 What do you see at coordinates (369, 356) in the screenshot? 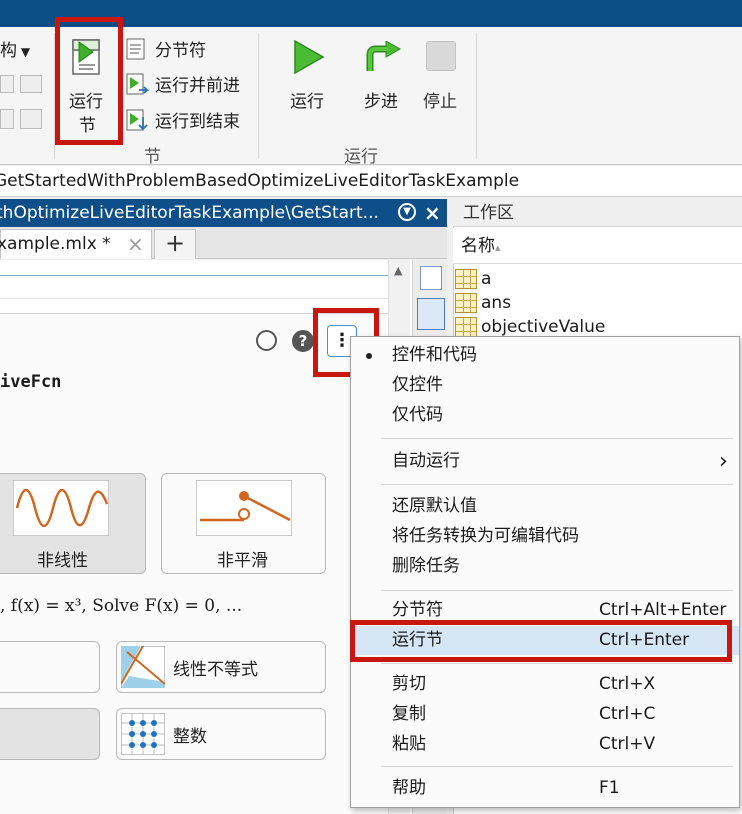
I see `selected-bullet-icon` at bounding box center [369, 356].